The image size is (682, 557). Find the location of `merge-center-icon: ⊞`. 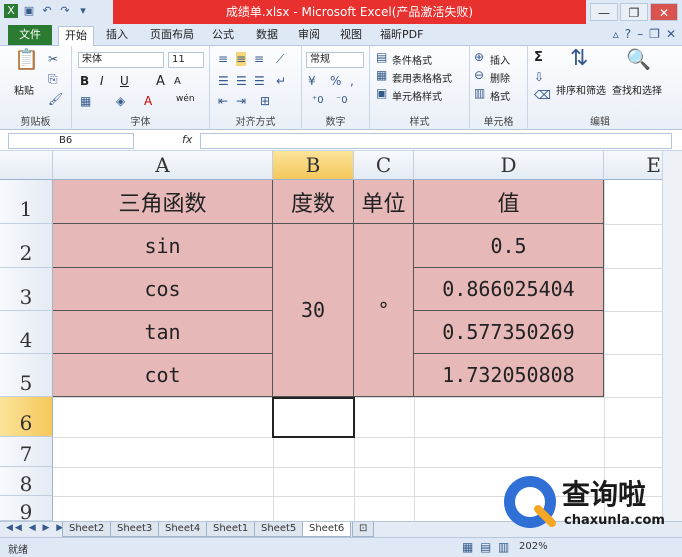

merge-center-icon: ⊞ is located at coordinates (265, 101).